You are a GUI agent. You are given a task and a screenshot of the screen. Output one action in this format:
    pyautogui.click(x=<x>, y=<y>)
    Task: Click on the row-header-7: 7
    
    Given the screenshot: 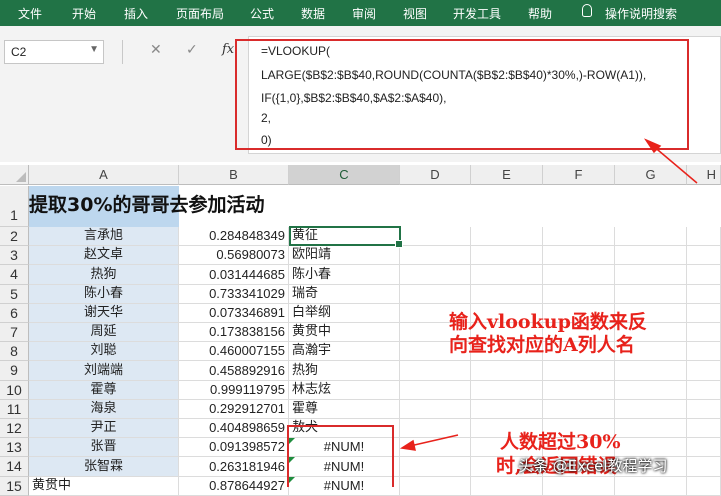 What is the action you would take?
    pyautogui.click(x=14, y=332)
    